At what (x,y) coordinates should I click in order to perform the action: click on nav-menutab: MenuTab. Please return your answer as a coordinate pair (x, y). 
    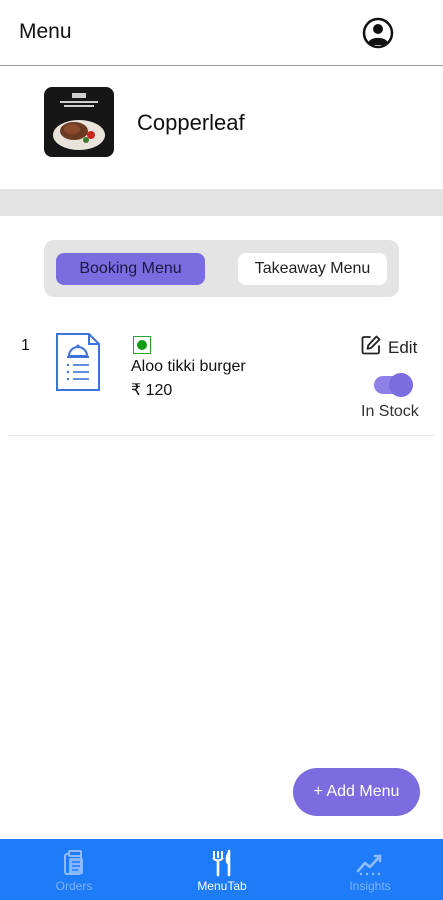
    Looking at the image, I should click on (222, 869).